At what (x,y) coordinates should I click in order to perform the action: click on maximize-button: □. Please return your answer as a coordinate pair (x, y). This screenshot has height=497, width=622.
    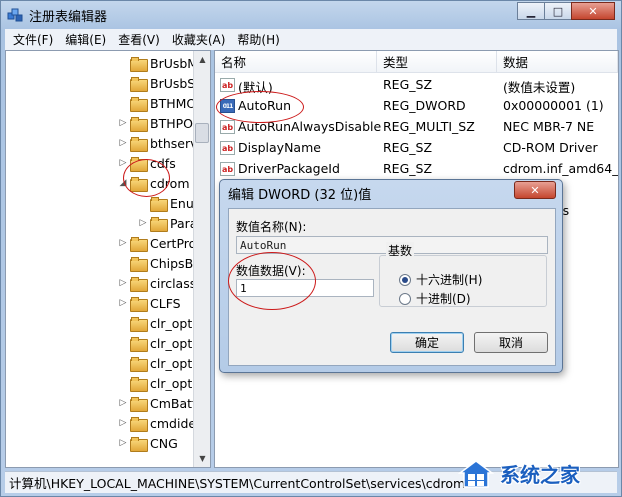
    Looking at the image, I should click on (558, 11).